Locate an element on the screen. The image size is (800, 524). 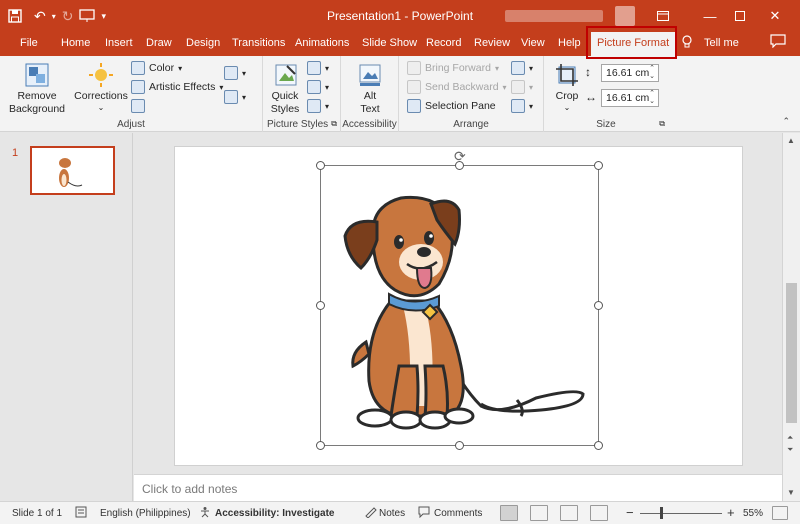
slide-sorter-view-icon is located at coordinates (539, 513).